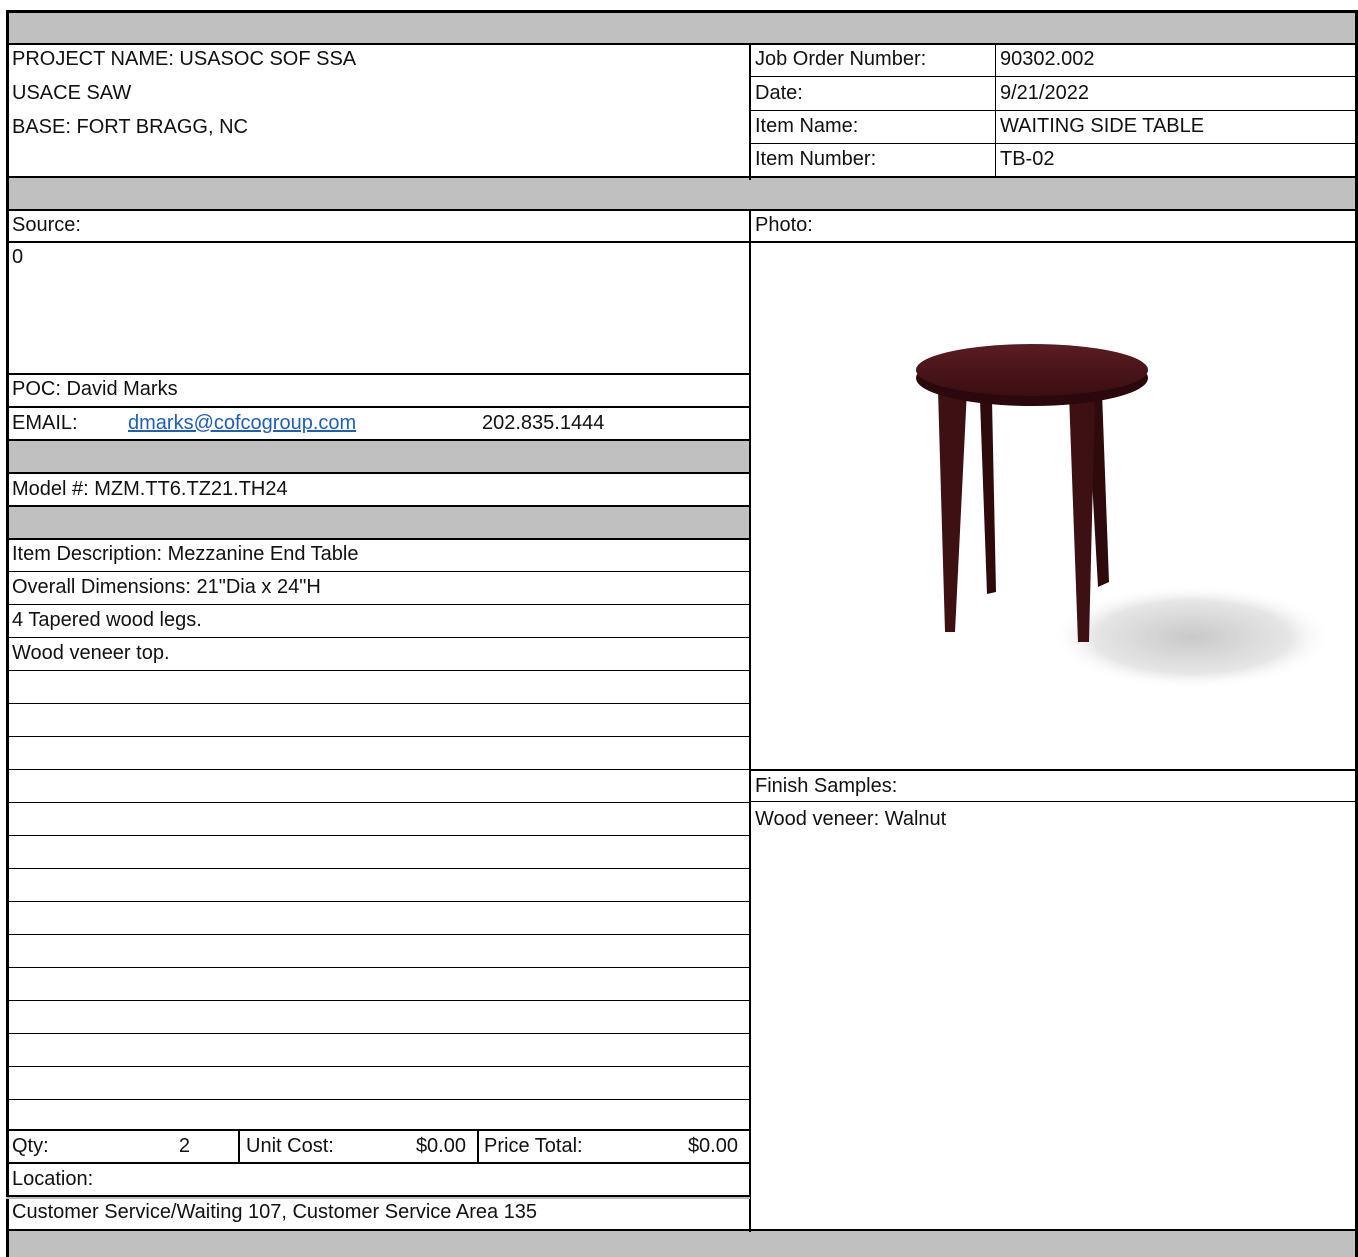 Image resolution: width=1358 pixels, height=1257 pixels. Describe the element at coordinates (1124, 516) in the screenshot. I see `table-photo` at that location.